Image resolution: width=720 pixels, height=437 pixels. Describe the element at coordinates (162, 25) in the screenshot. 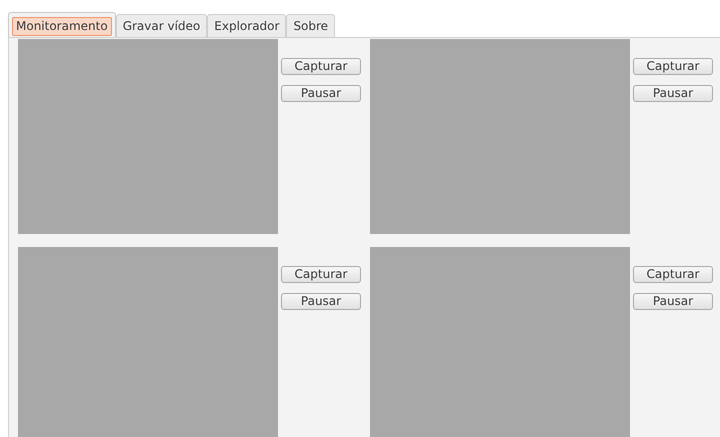

I see `tab: Gravar vídeo` at that location.